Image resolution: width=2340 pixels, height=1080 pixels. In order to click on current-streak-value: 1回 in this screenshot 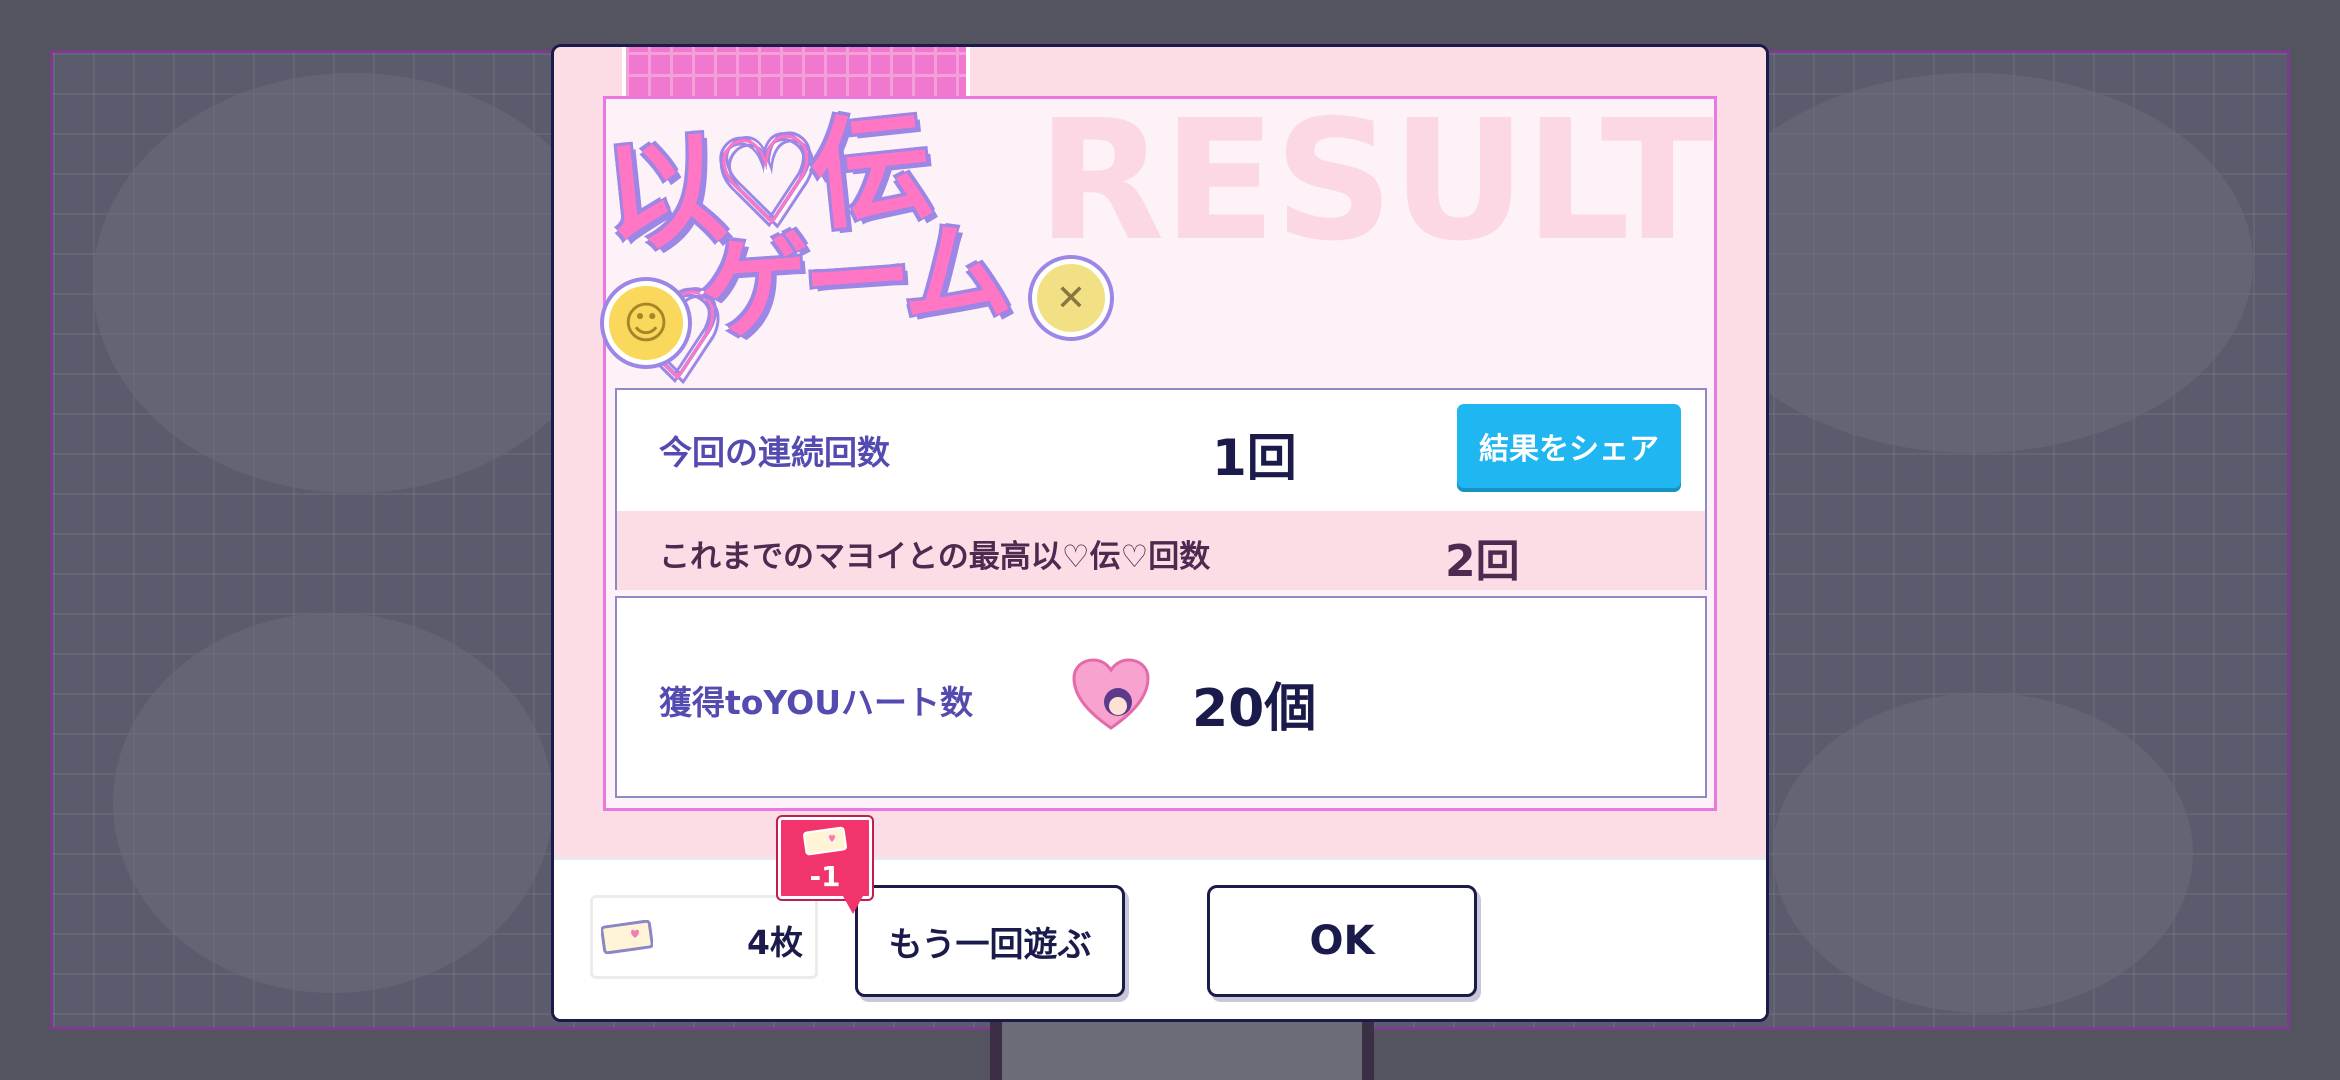, I will do `click(1254, 458)`.